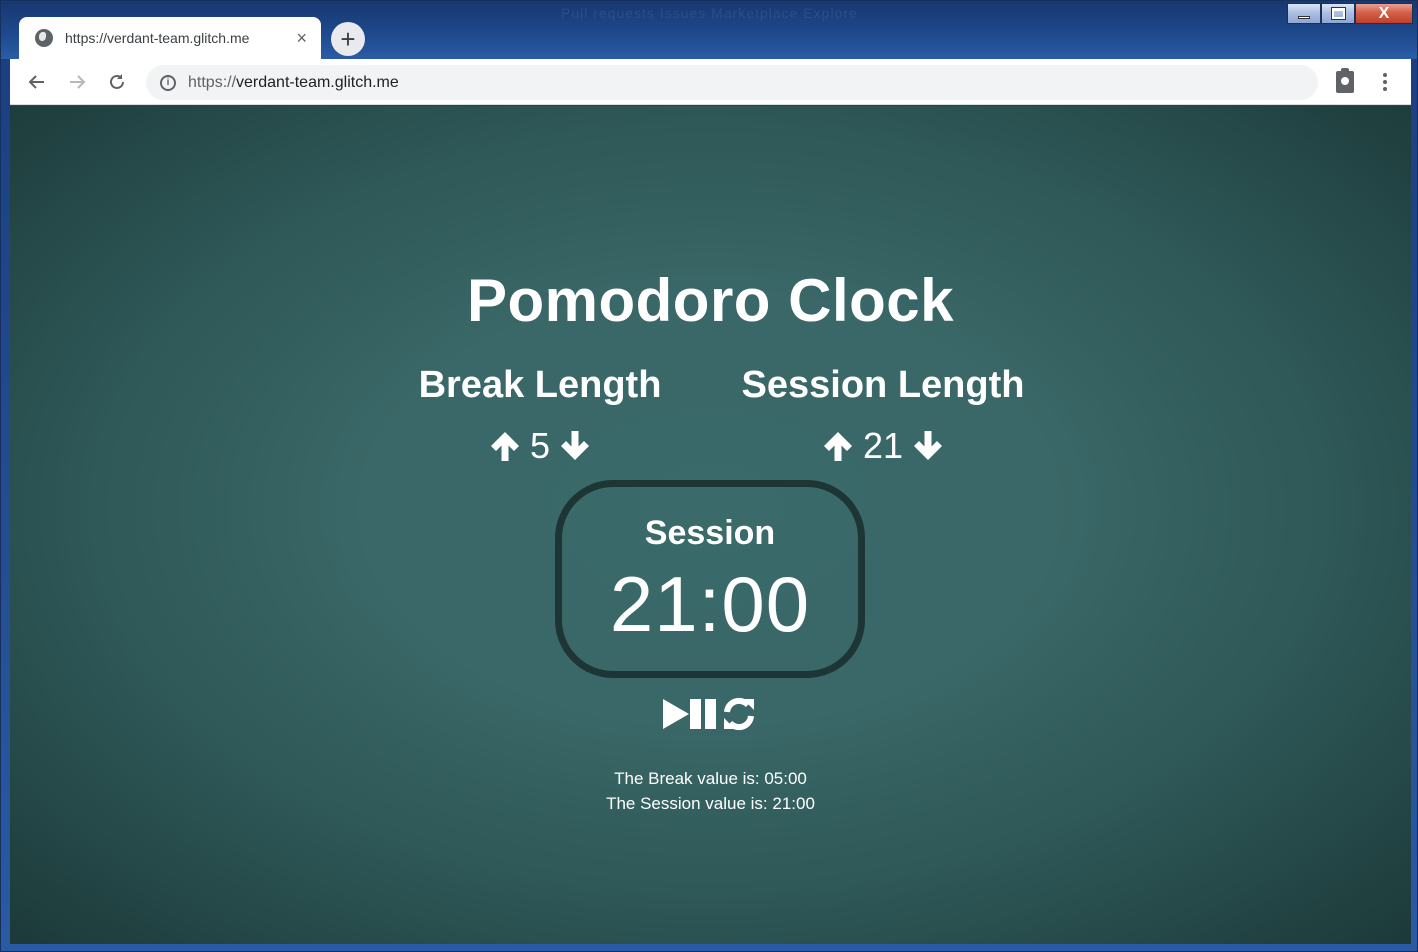 The image size is (1418, 952). What do you see at coordinates (710, 803) in the screenshot?
I see `session-value-text: The Session value is: 21:00` at bounding box center [710, 803].